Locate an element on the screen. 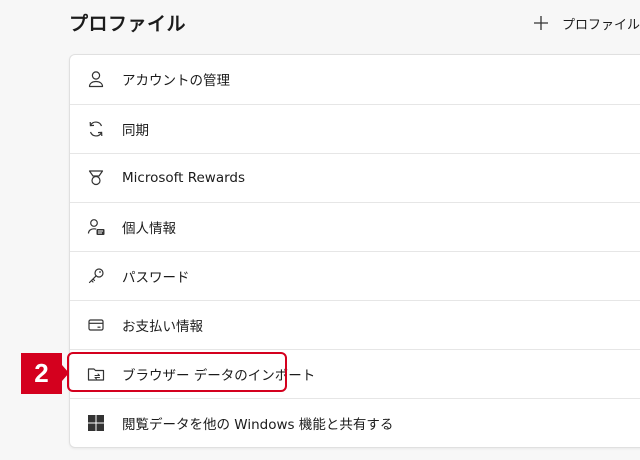 The height and width of the screenshot is (460, 640). add-profile-button: プロファイルの追 is located at coordinates (586, 23).